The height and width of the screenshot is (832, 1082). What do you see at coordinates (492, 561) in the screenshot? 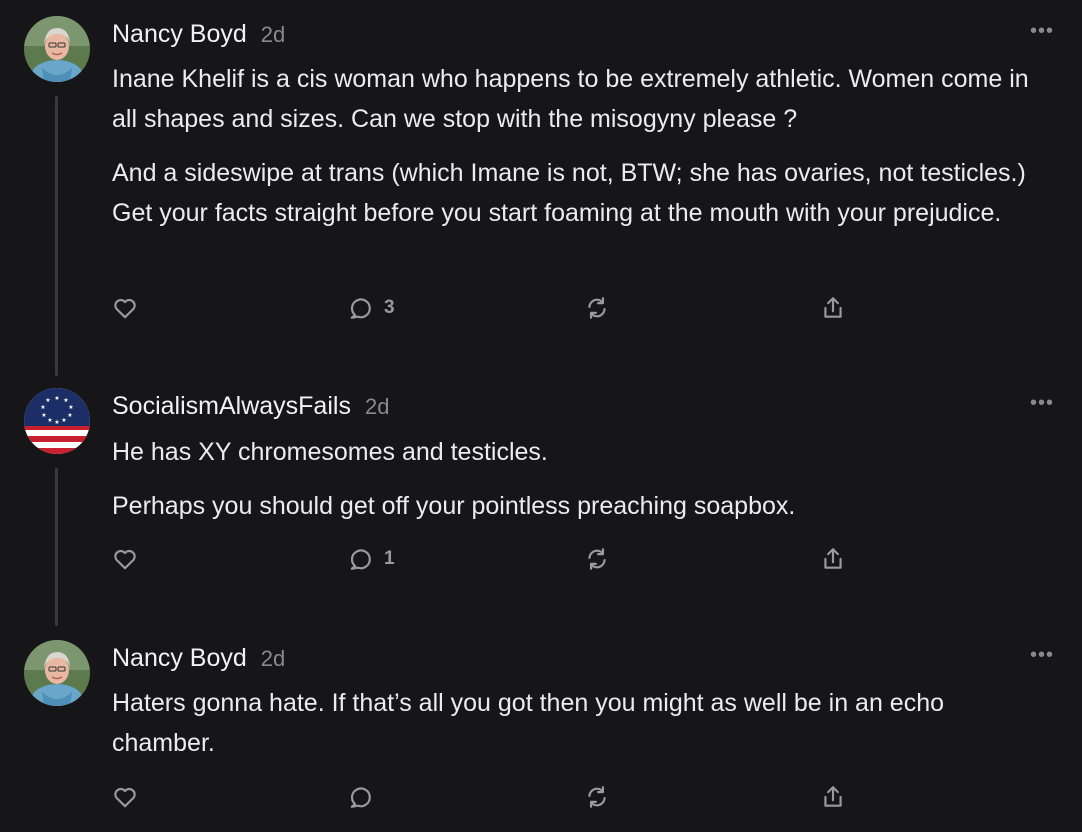
I see `comment-actions: 1` at bounding box center [492, 561].